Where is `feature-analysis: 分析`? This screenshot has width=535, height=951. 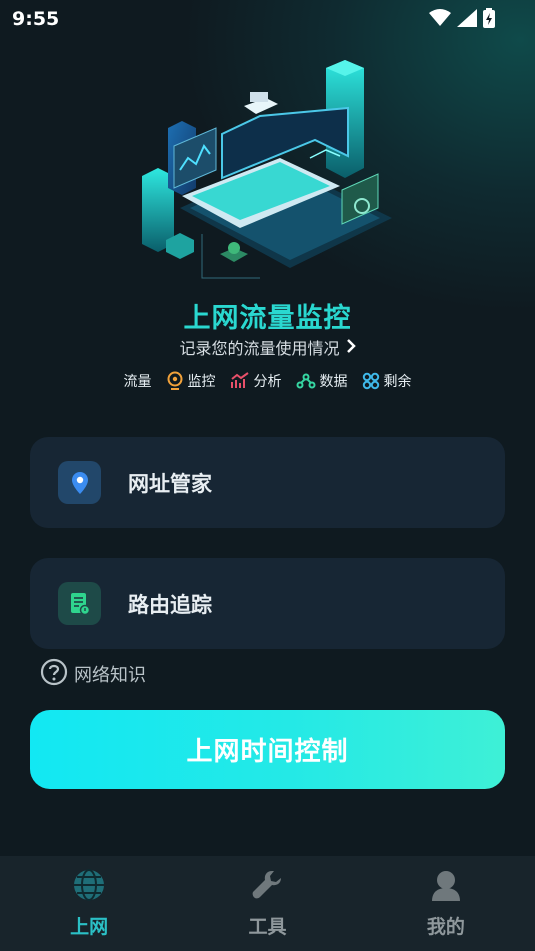
feature-analysis: 分析 is located at coordinates (256, 381).